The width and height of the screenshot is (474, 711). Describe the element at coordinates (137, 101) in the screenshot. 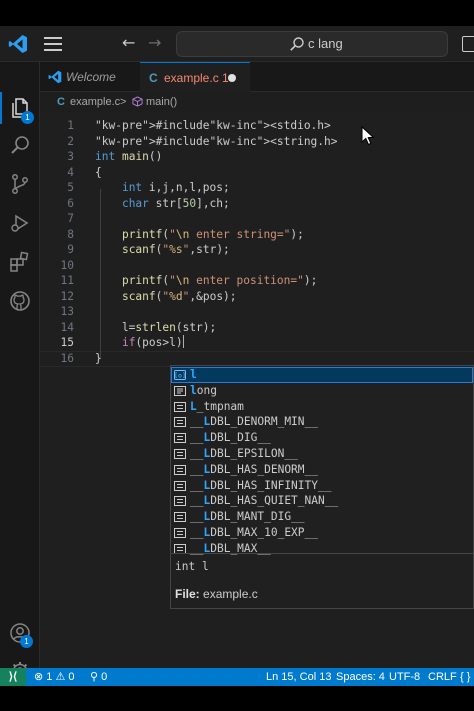

I see `method-cube-icon` at that location.